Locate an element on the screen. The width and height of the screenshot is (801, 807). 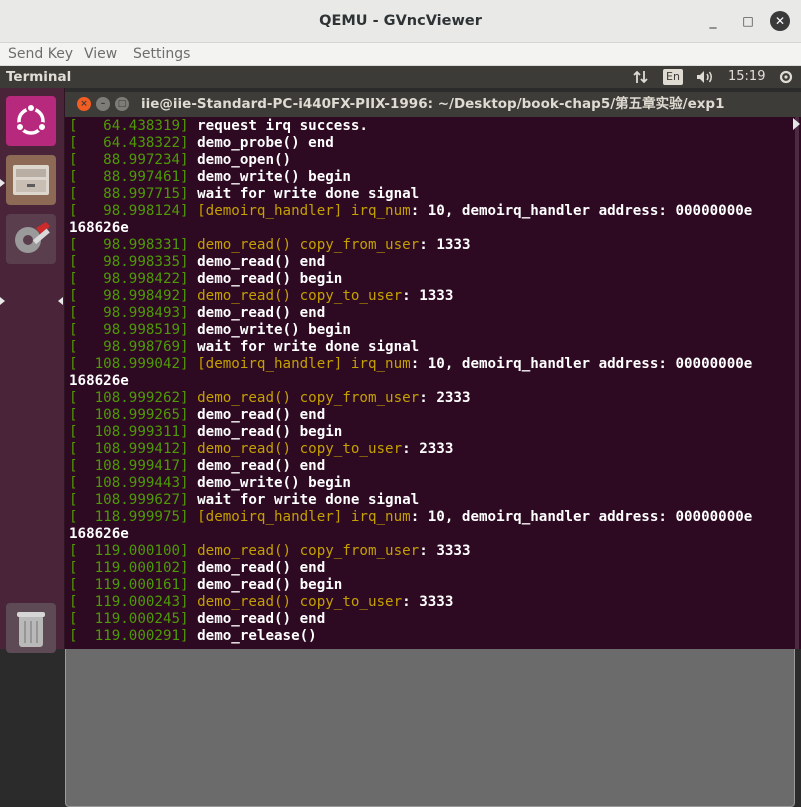
scrollbar-thumb is located at coordinates (797, 383).